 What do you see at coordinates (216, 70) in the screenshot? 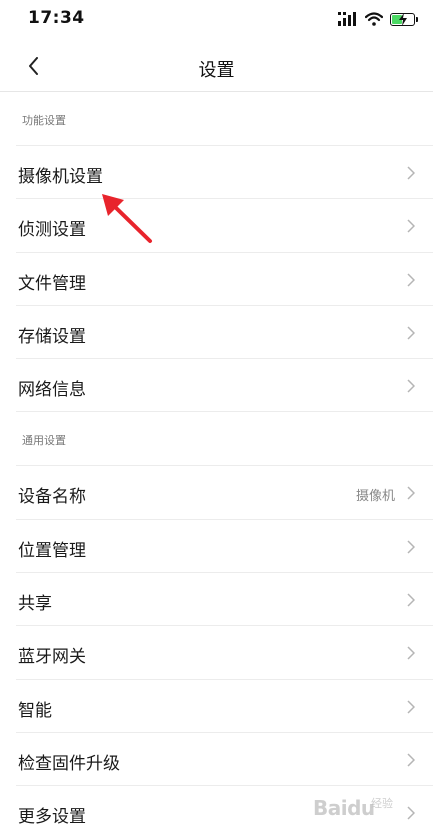
I see `page-title: 设置` at bounding box center [216, 70].